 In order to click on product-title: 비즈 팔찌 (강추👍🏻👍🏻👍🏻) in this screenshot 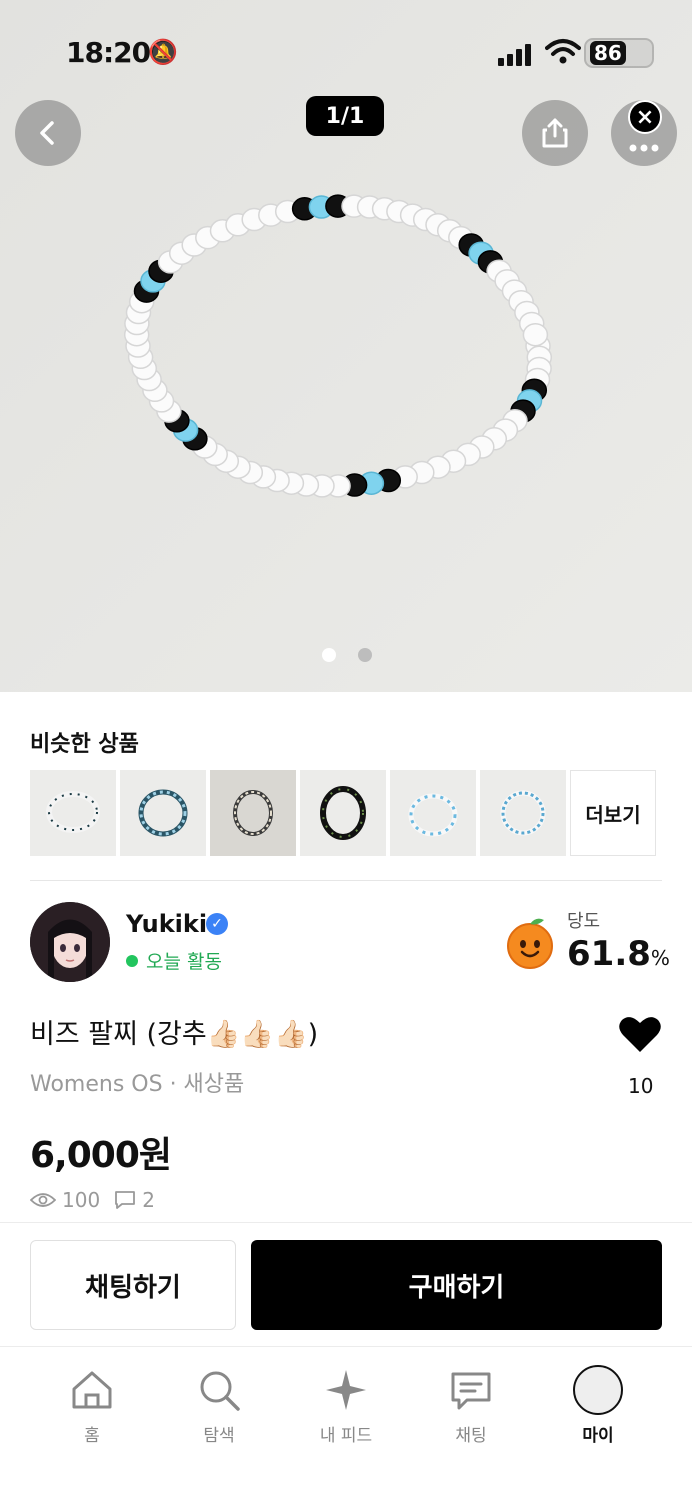, I will do `click(174, 1034)`.